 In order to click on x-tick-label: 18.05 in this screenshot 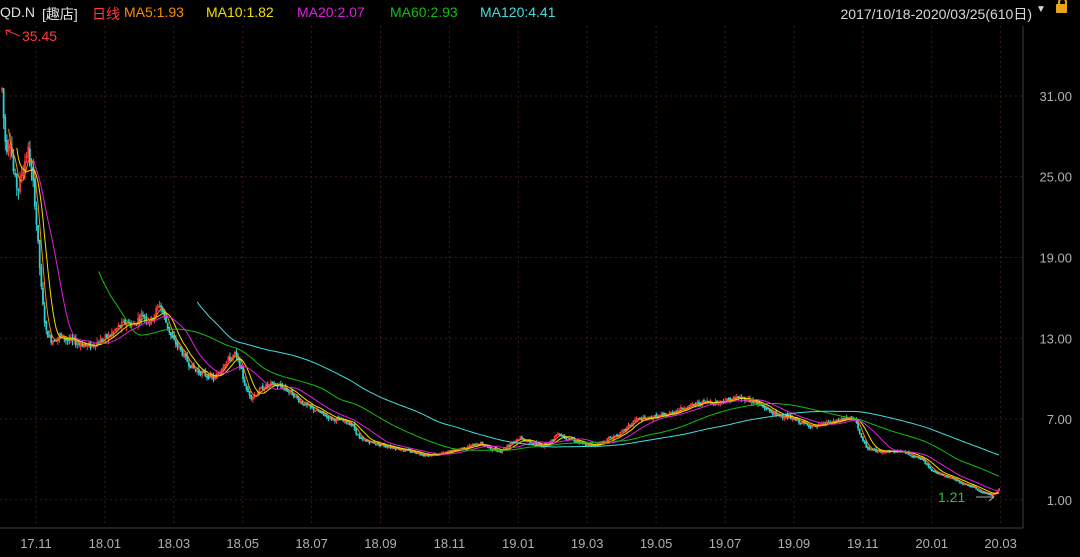, I will do `click(242, 543)`.